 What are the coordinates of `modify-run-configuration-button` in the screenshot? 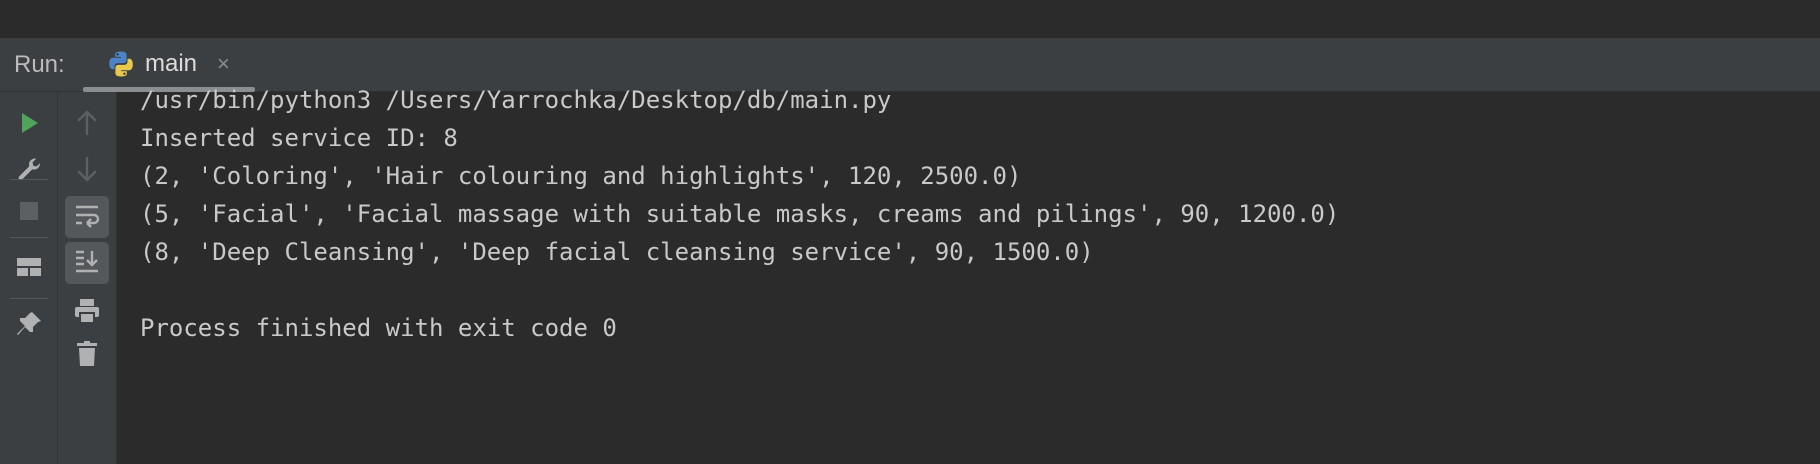 It's located at (29, 171).